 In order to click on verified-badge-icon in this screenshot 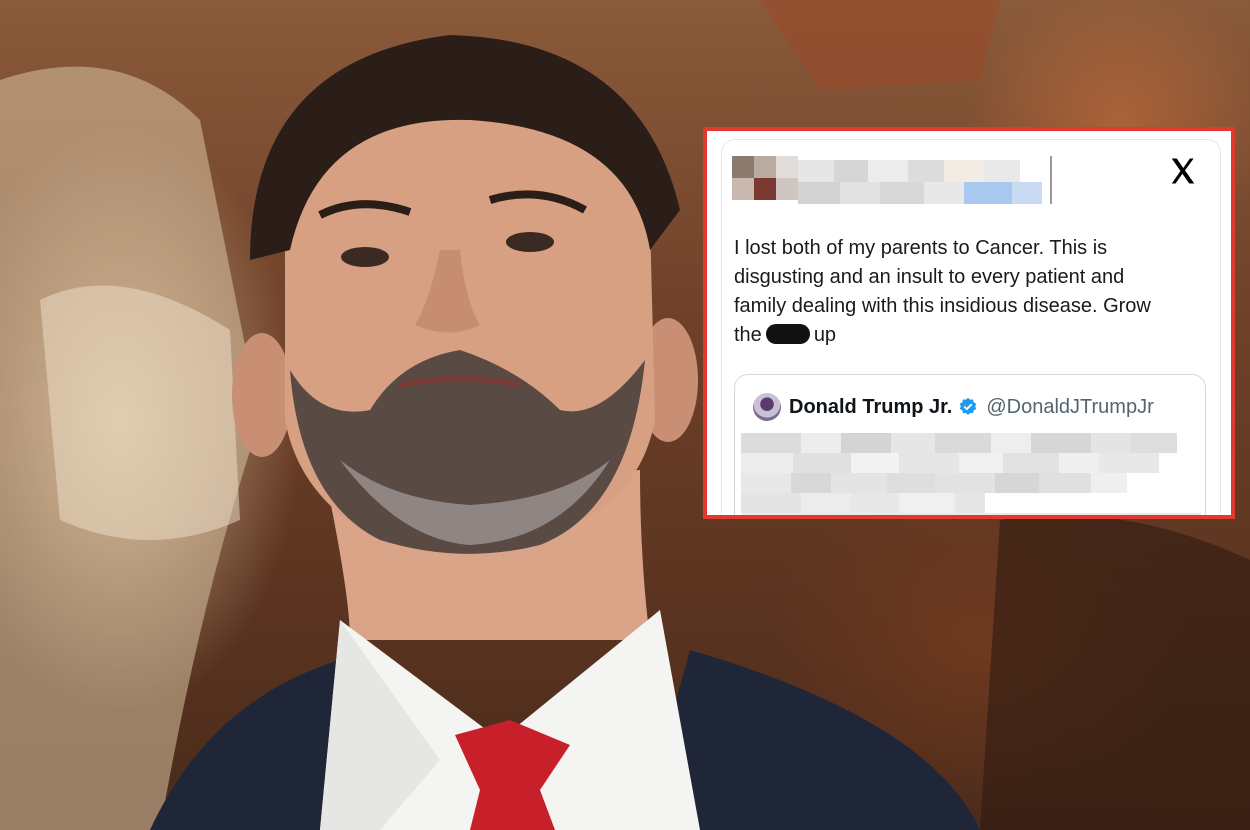, I will do `click(968, 407)`.